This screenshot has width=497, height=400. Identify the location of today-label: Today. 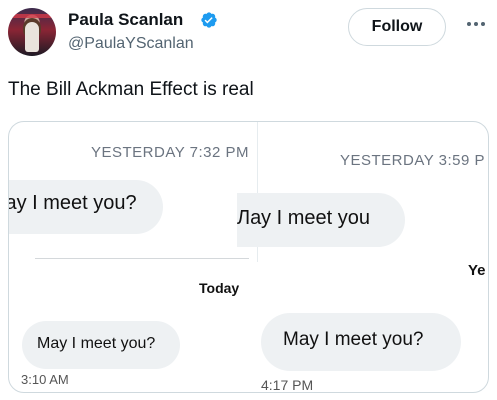
(219, 288).